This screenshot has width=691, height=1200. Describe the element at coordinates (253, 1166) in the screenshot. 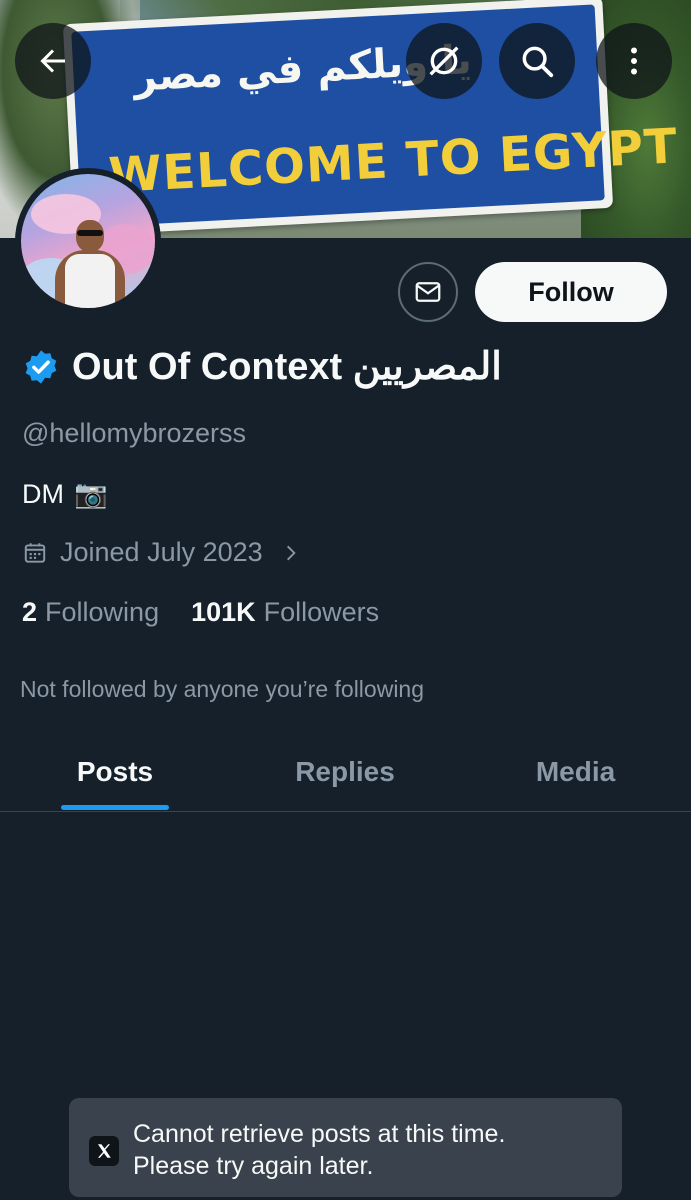

I see `toast-line-2: Please try again later.` at that location.